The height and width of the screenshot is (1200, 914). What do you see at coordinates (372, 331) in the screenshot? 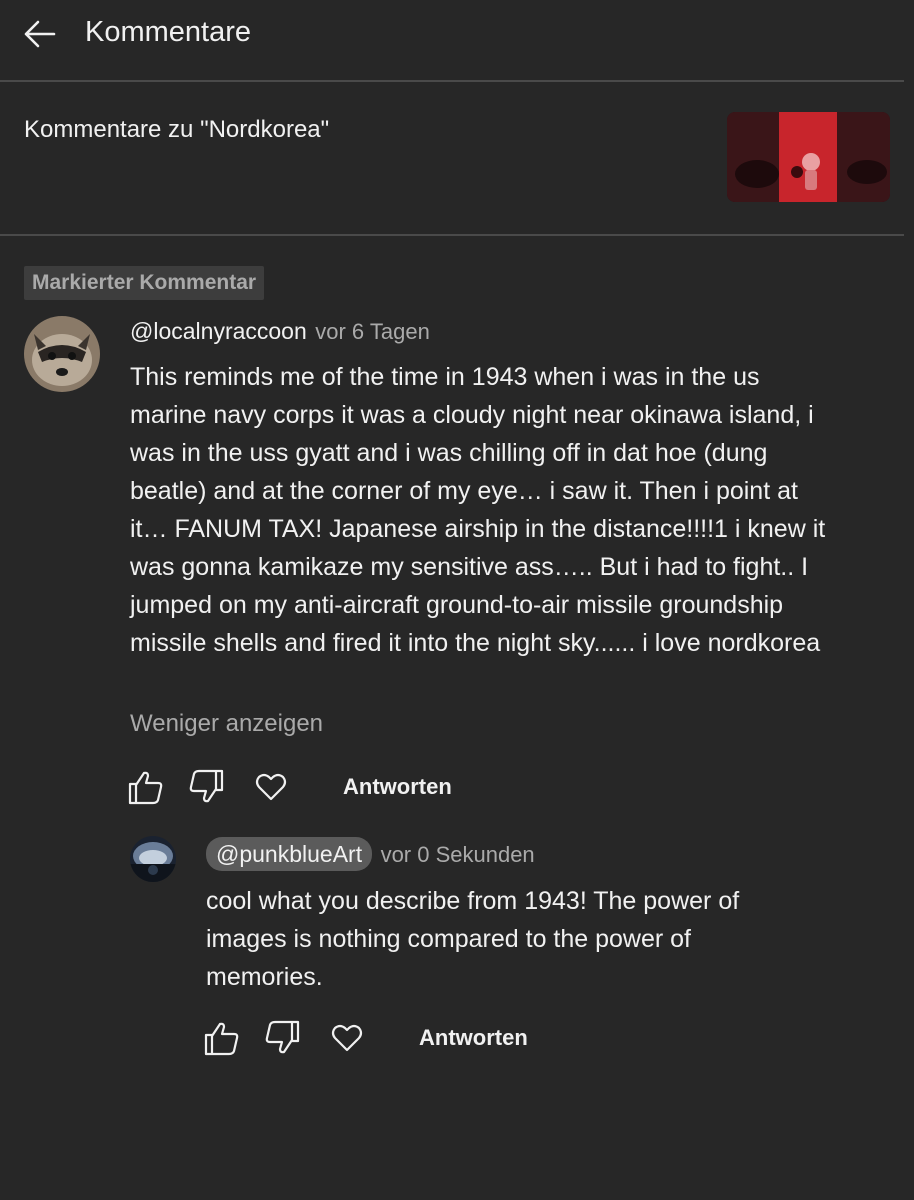
I see `comment-time: vor 6 Tagen` at bounding box center [372, 331].